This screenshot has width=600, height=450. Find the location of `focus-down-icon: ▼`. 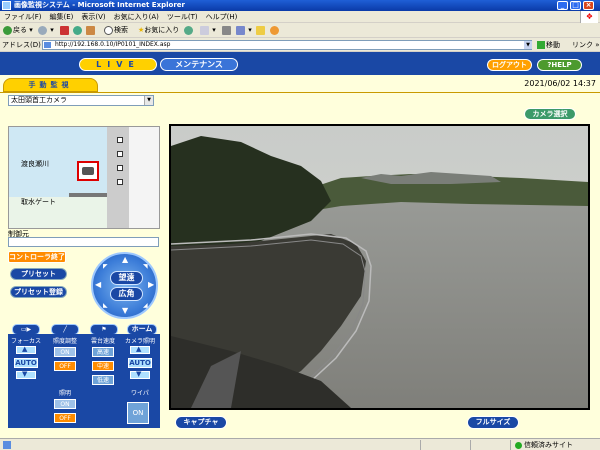

focus-down-icon: ▼ is located at coordinates (26, 374).